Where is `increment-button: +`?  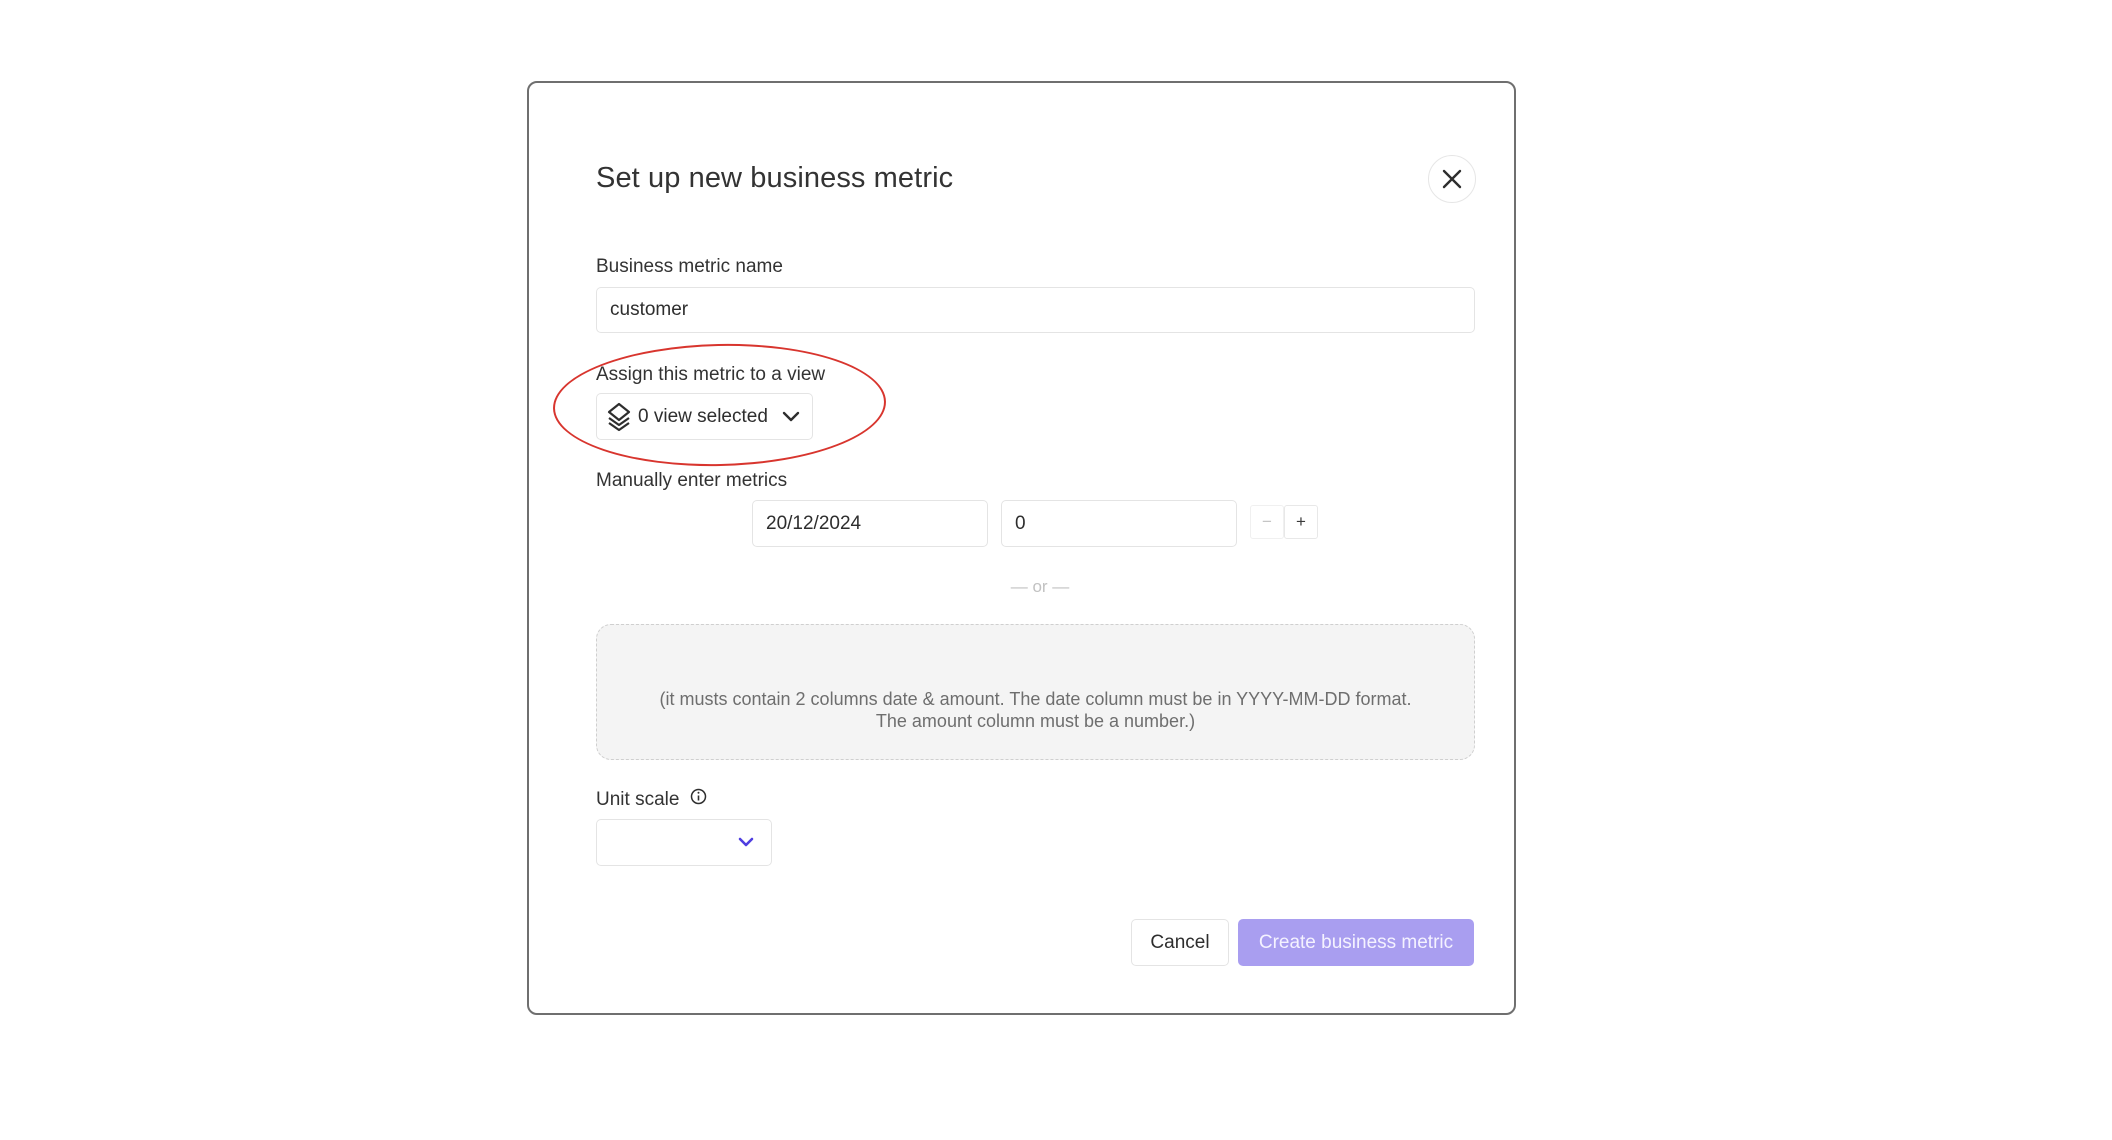
increment-button: + is located at coordinates (1301, 522).